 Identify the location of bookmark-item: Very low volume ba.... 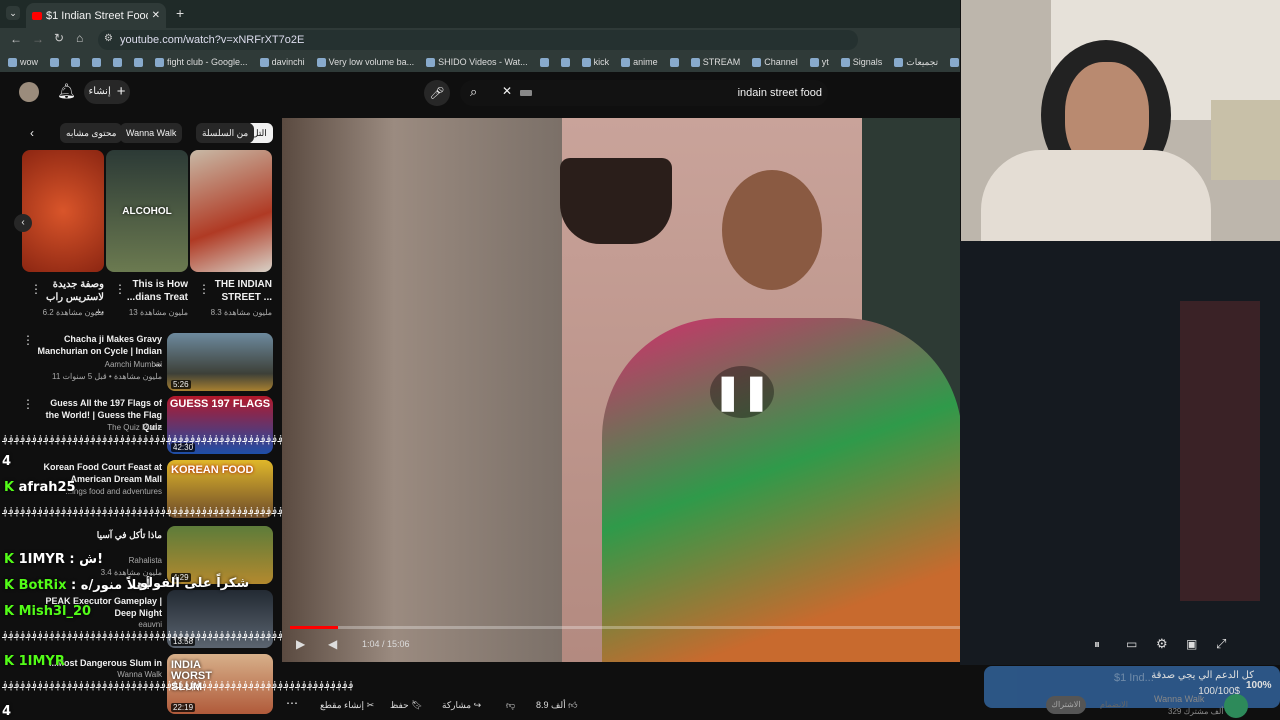
(365, 62).